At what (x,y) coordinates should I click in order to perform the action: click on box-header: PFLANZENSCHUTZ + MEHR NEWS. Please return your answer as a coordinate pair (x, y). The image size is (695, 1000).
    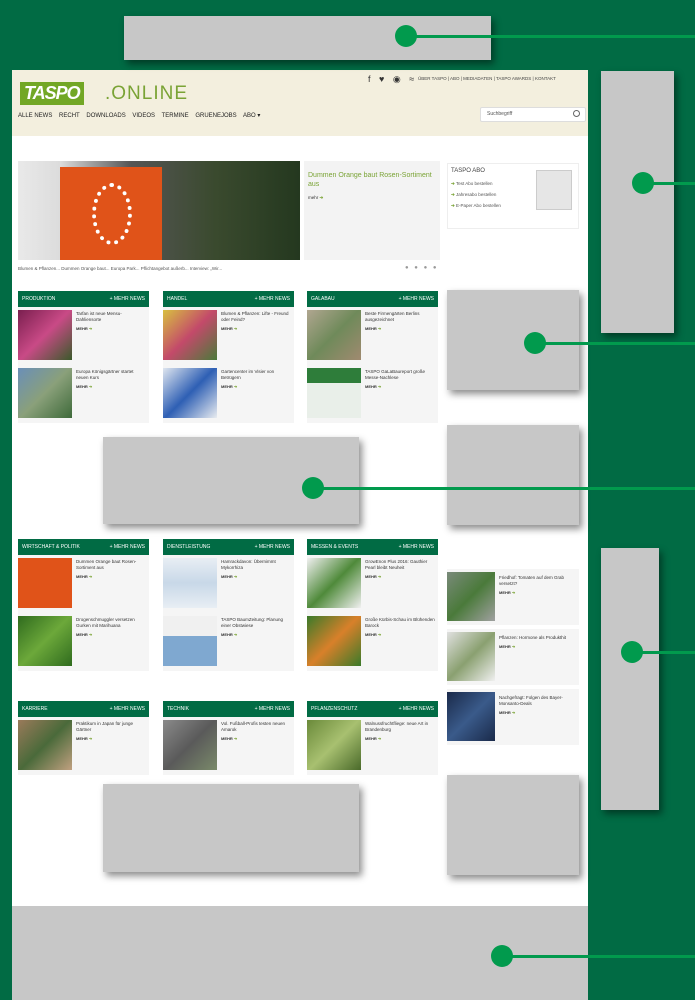
    Looking at the image, I should click on (372, 709).